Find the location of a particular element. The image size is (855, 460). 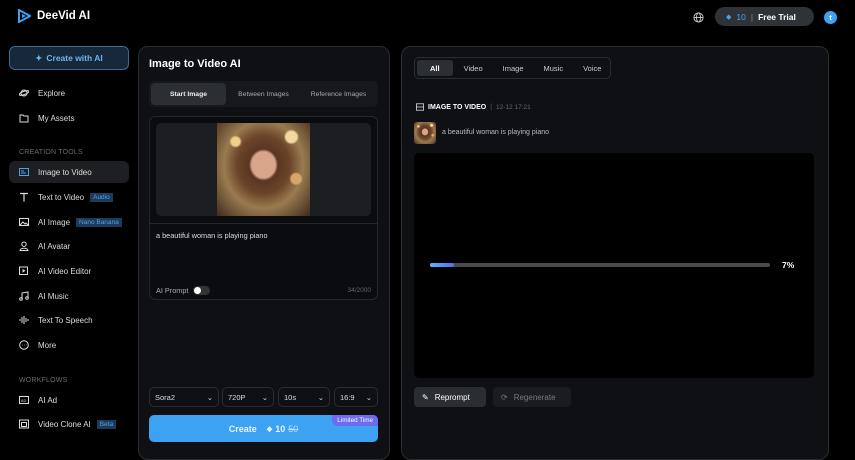

sidebar-item-label: AI Video Editor is located at coordinates (65, 271).